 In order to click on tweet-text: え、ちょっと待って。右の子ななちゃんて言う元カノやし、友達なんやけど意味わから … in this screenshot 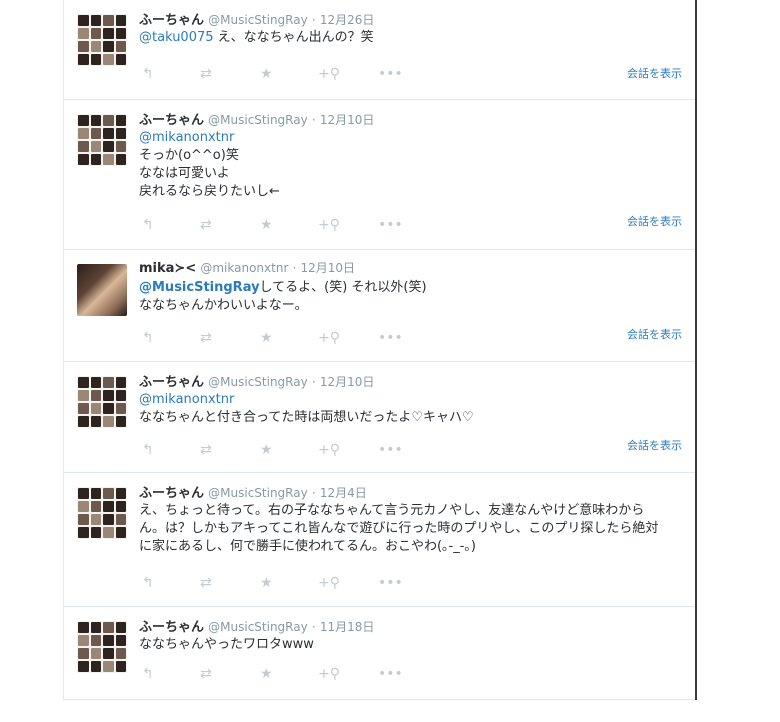, I will do `click(399, 528)`.